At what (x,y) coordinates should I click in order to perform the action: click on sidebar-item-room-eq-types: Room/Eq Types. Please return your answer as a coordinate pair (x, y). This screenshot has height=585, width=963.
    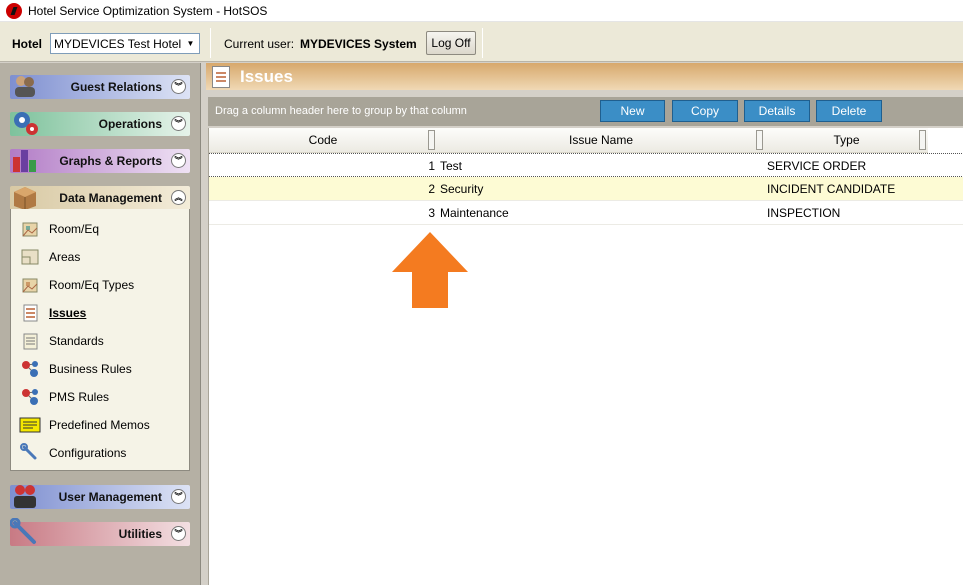
    Looking at the image, I should click on (76, 285).